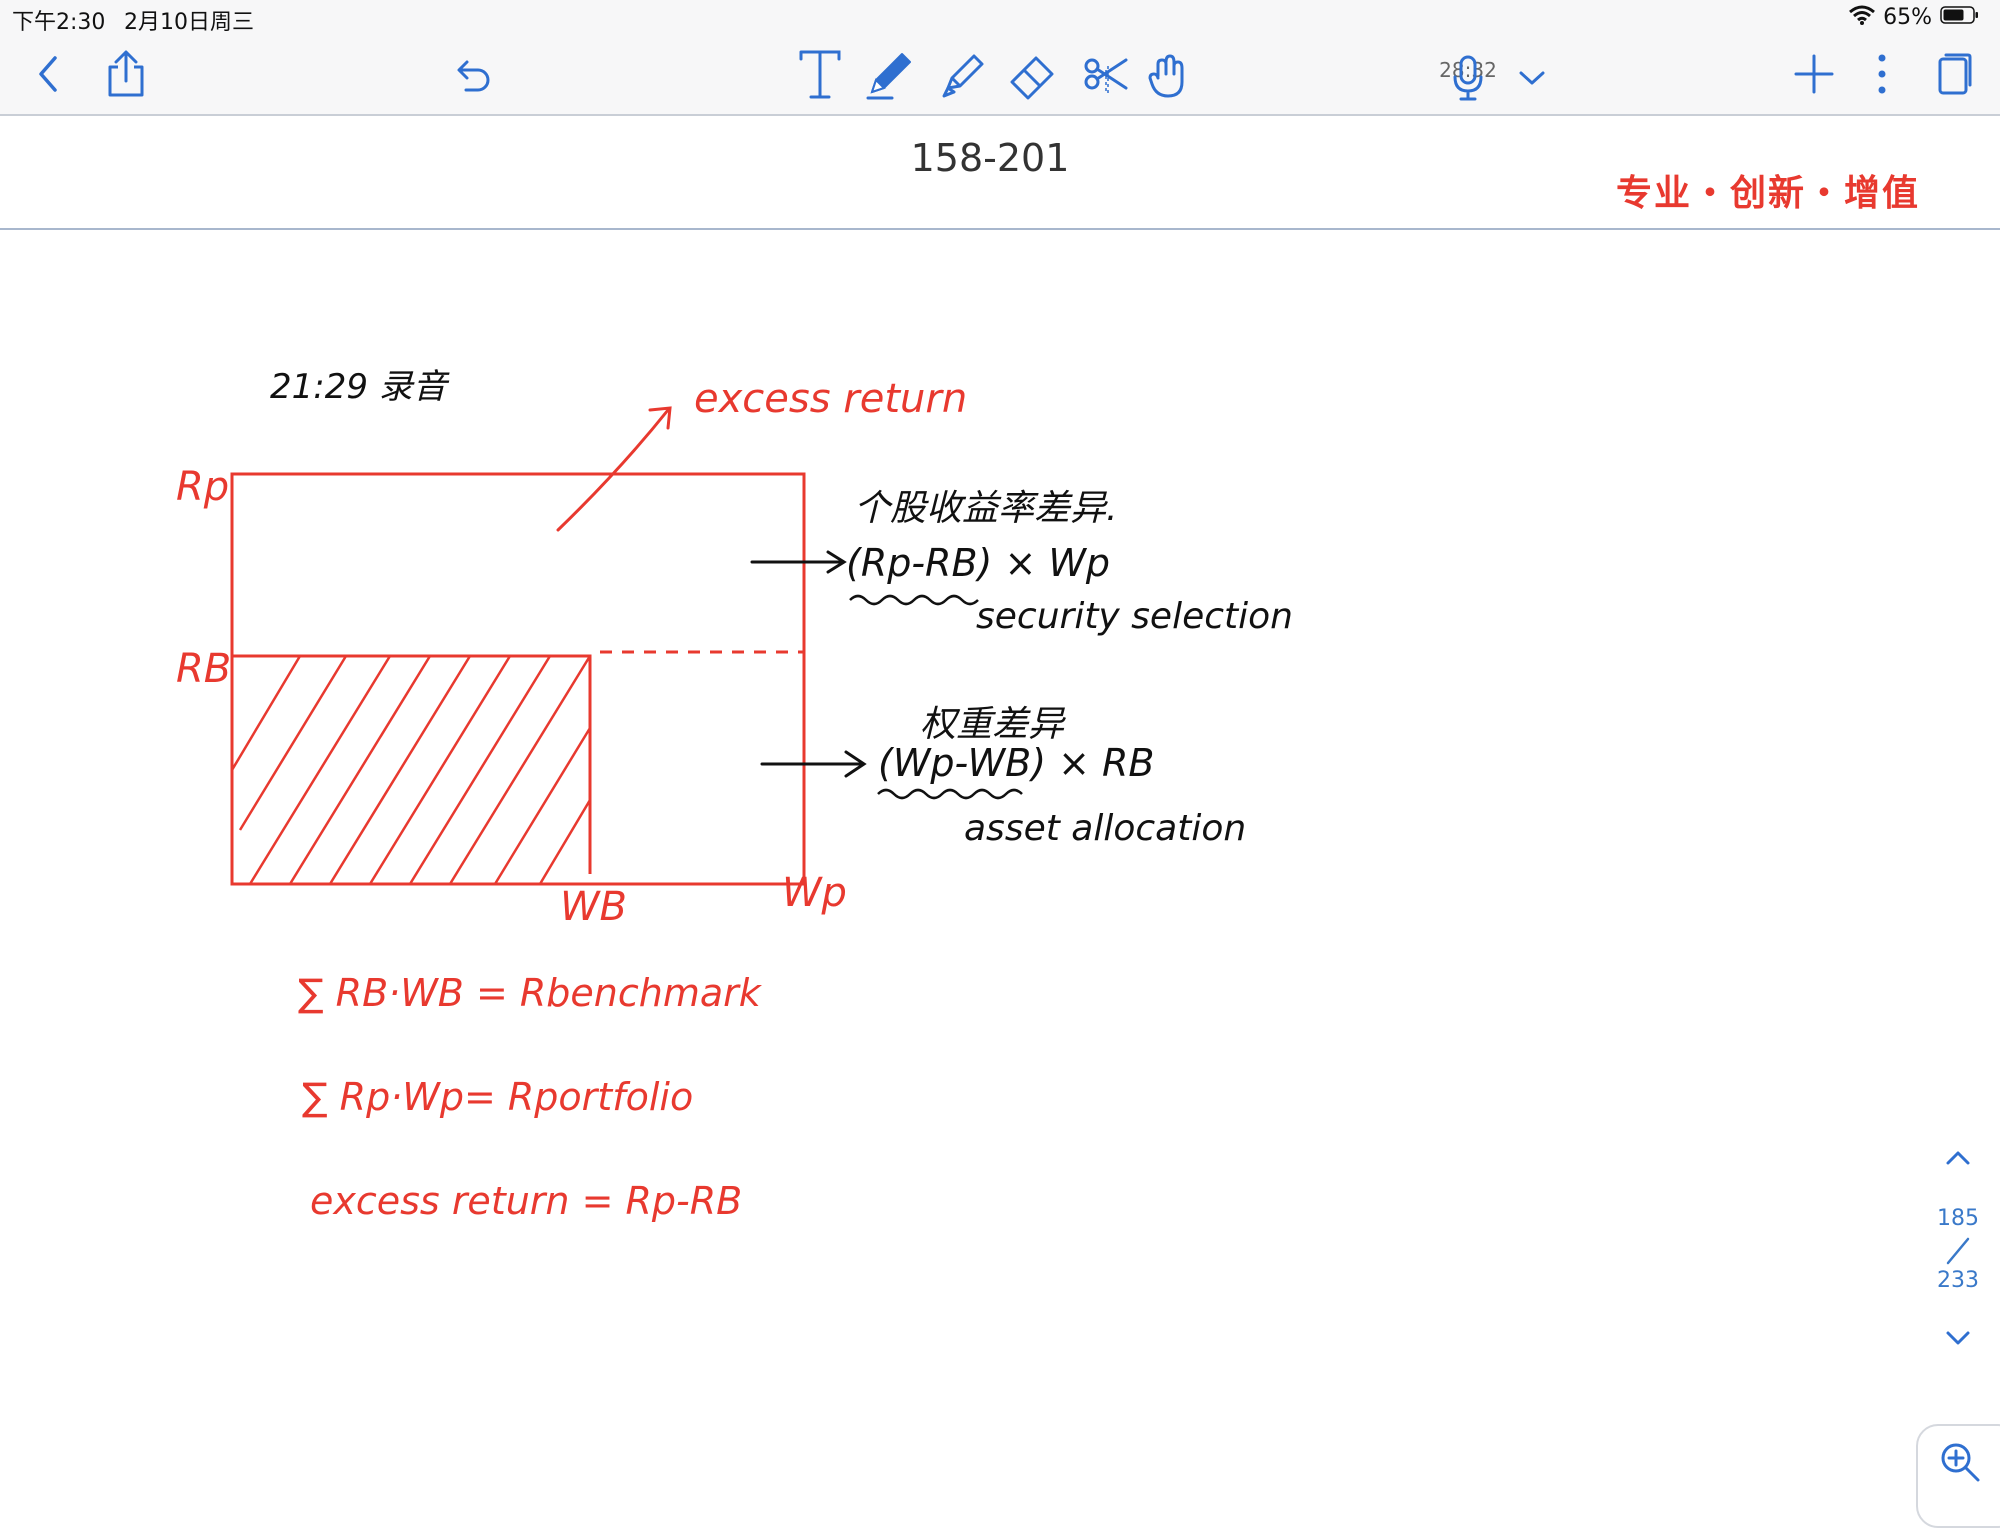 This screenshot has height=1528, width=2000. Describe the element at coordinates (978, 563) in the screenshot. I see `security-formula: (Rp-RB) × Wp` at that location.